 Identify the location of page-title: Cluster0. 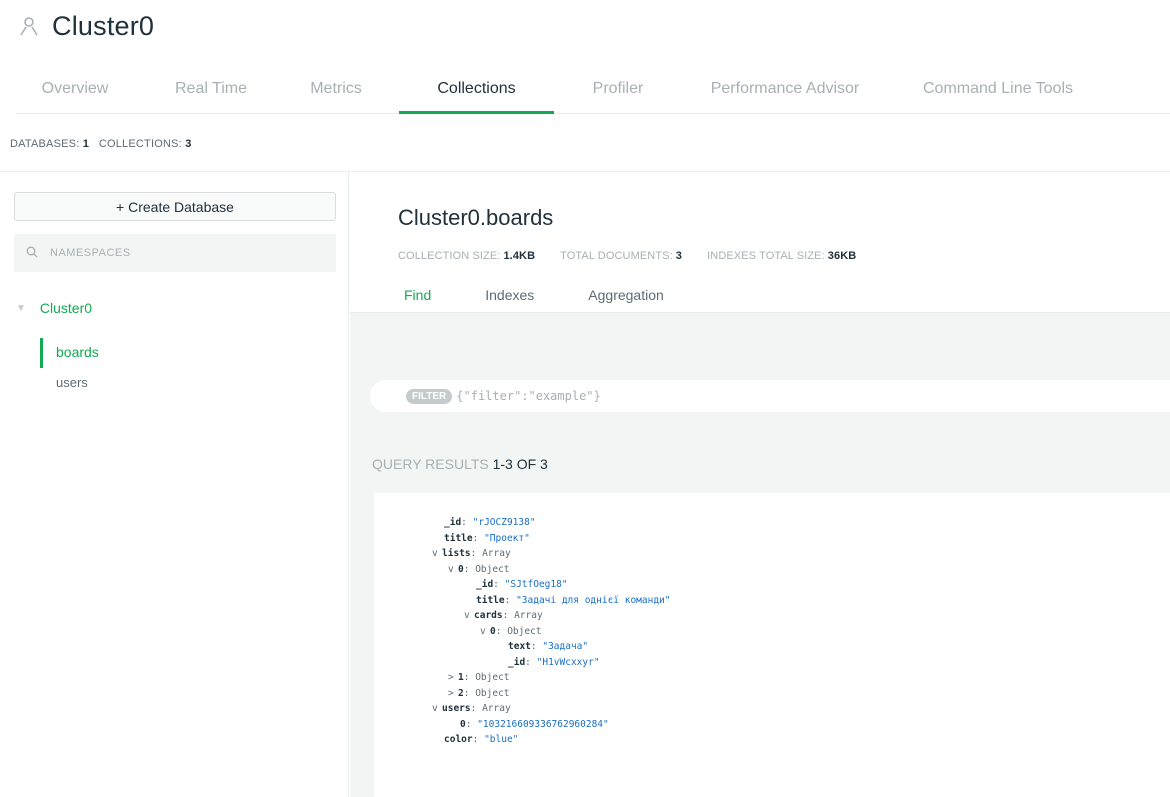
(103, 25).